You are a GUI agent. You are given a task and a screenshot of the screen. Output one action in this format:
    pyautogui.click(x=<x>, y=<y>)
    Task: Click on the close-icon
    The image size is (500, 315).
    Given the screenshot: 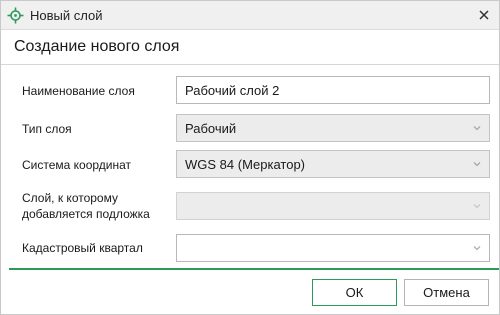 What is the action you would take?
    pyautogui.click(x=484, y=15)
    